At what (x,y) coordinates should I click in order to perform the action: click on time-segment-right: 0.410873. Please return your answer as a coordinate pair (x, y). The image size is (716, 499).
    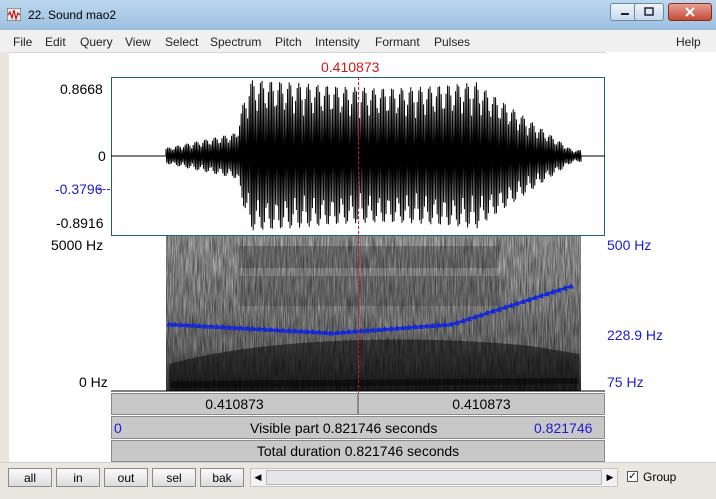
    Looking at the image, I should click on (481, 404).